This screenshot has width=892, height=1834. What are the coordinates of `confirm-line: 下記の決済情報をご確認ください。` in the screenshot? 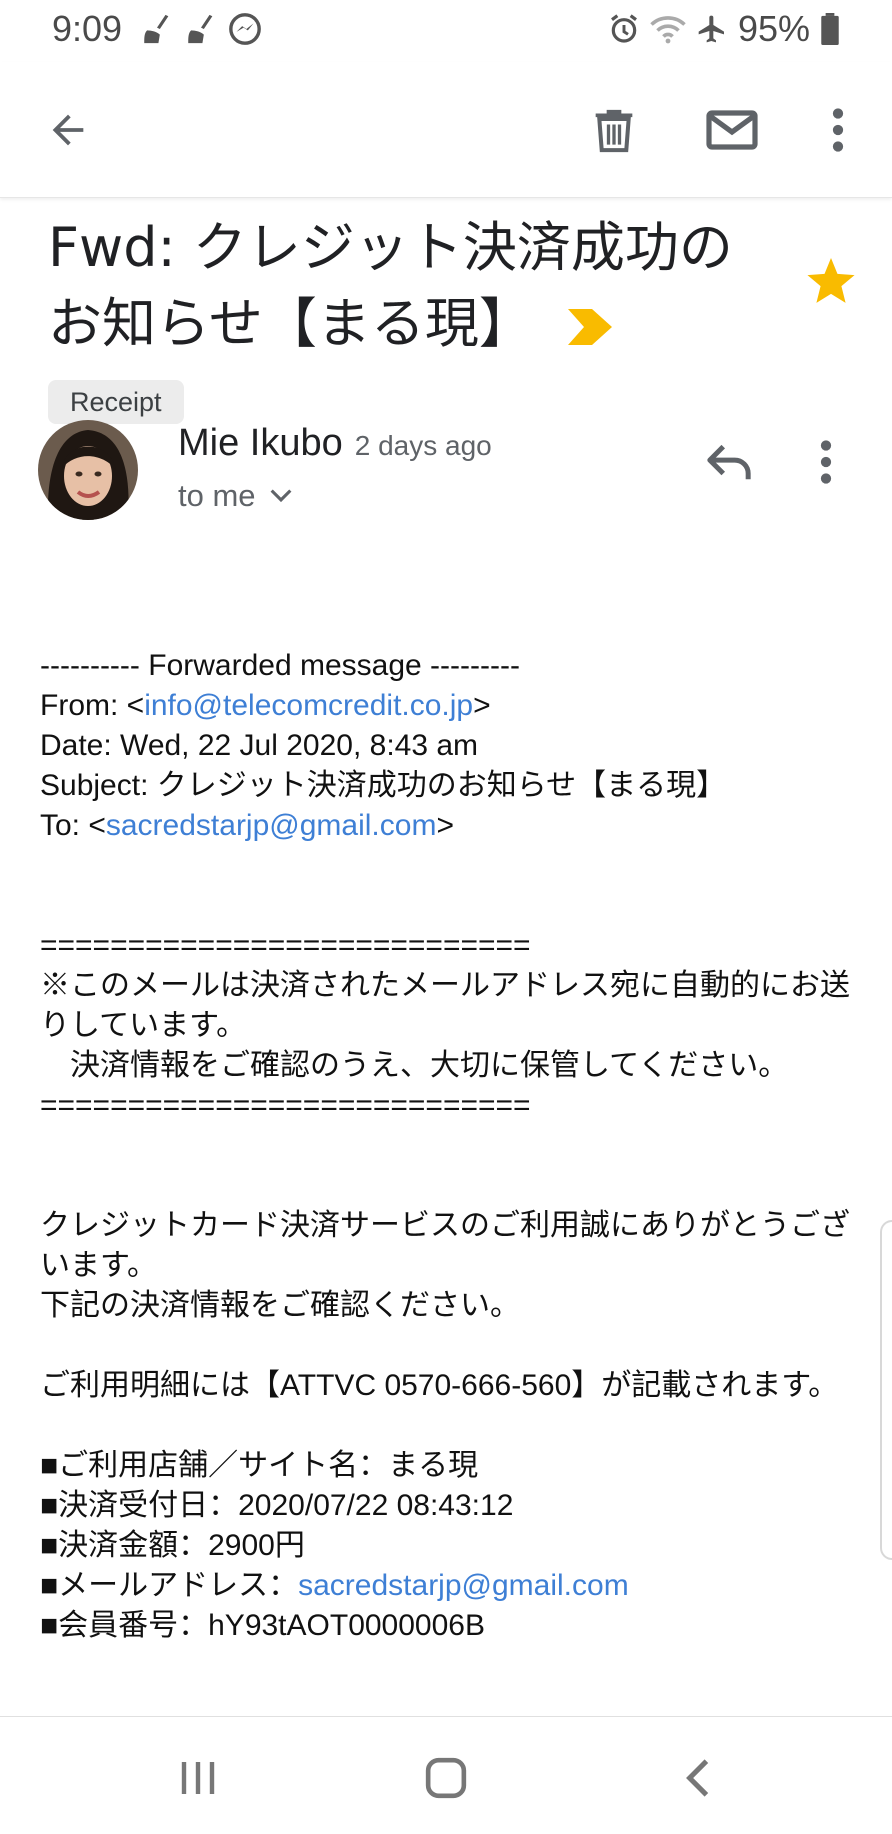 It's located at (280, 1305).